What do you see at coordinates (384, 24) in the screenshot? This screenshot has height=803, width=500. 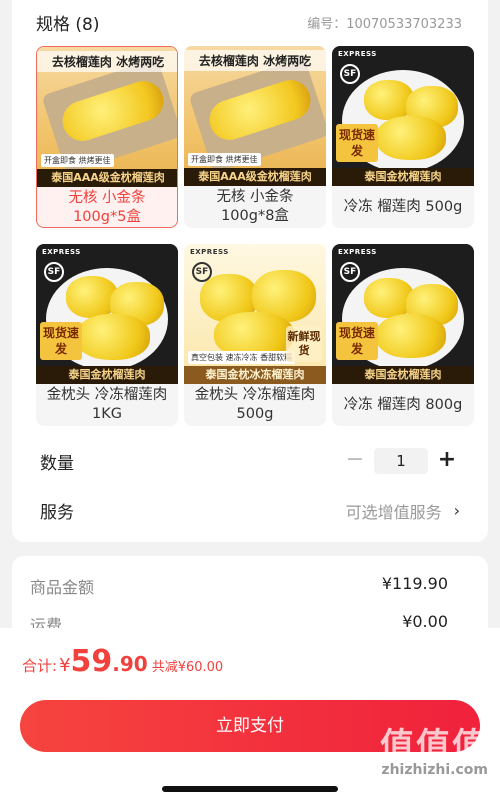 I see `product-code: 编号：10070533703233` at bounding box center [384, 24].